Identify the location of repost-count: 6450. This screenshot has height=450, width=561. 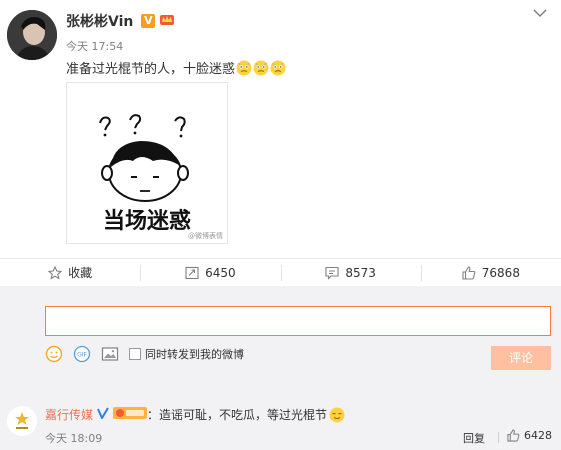
(220, 272).